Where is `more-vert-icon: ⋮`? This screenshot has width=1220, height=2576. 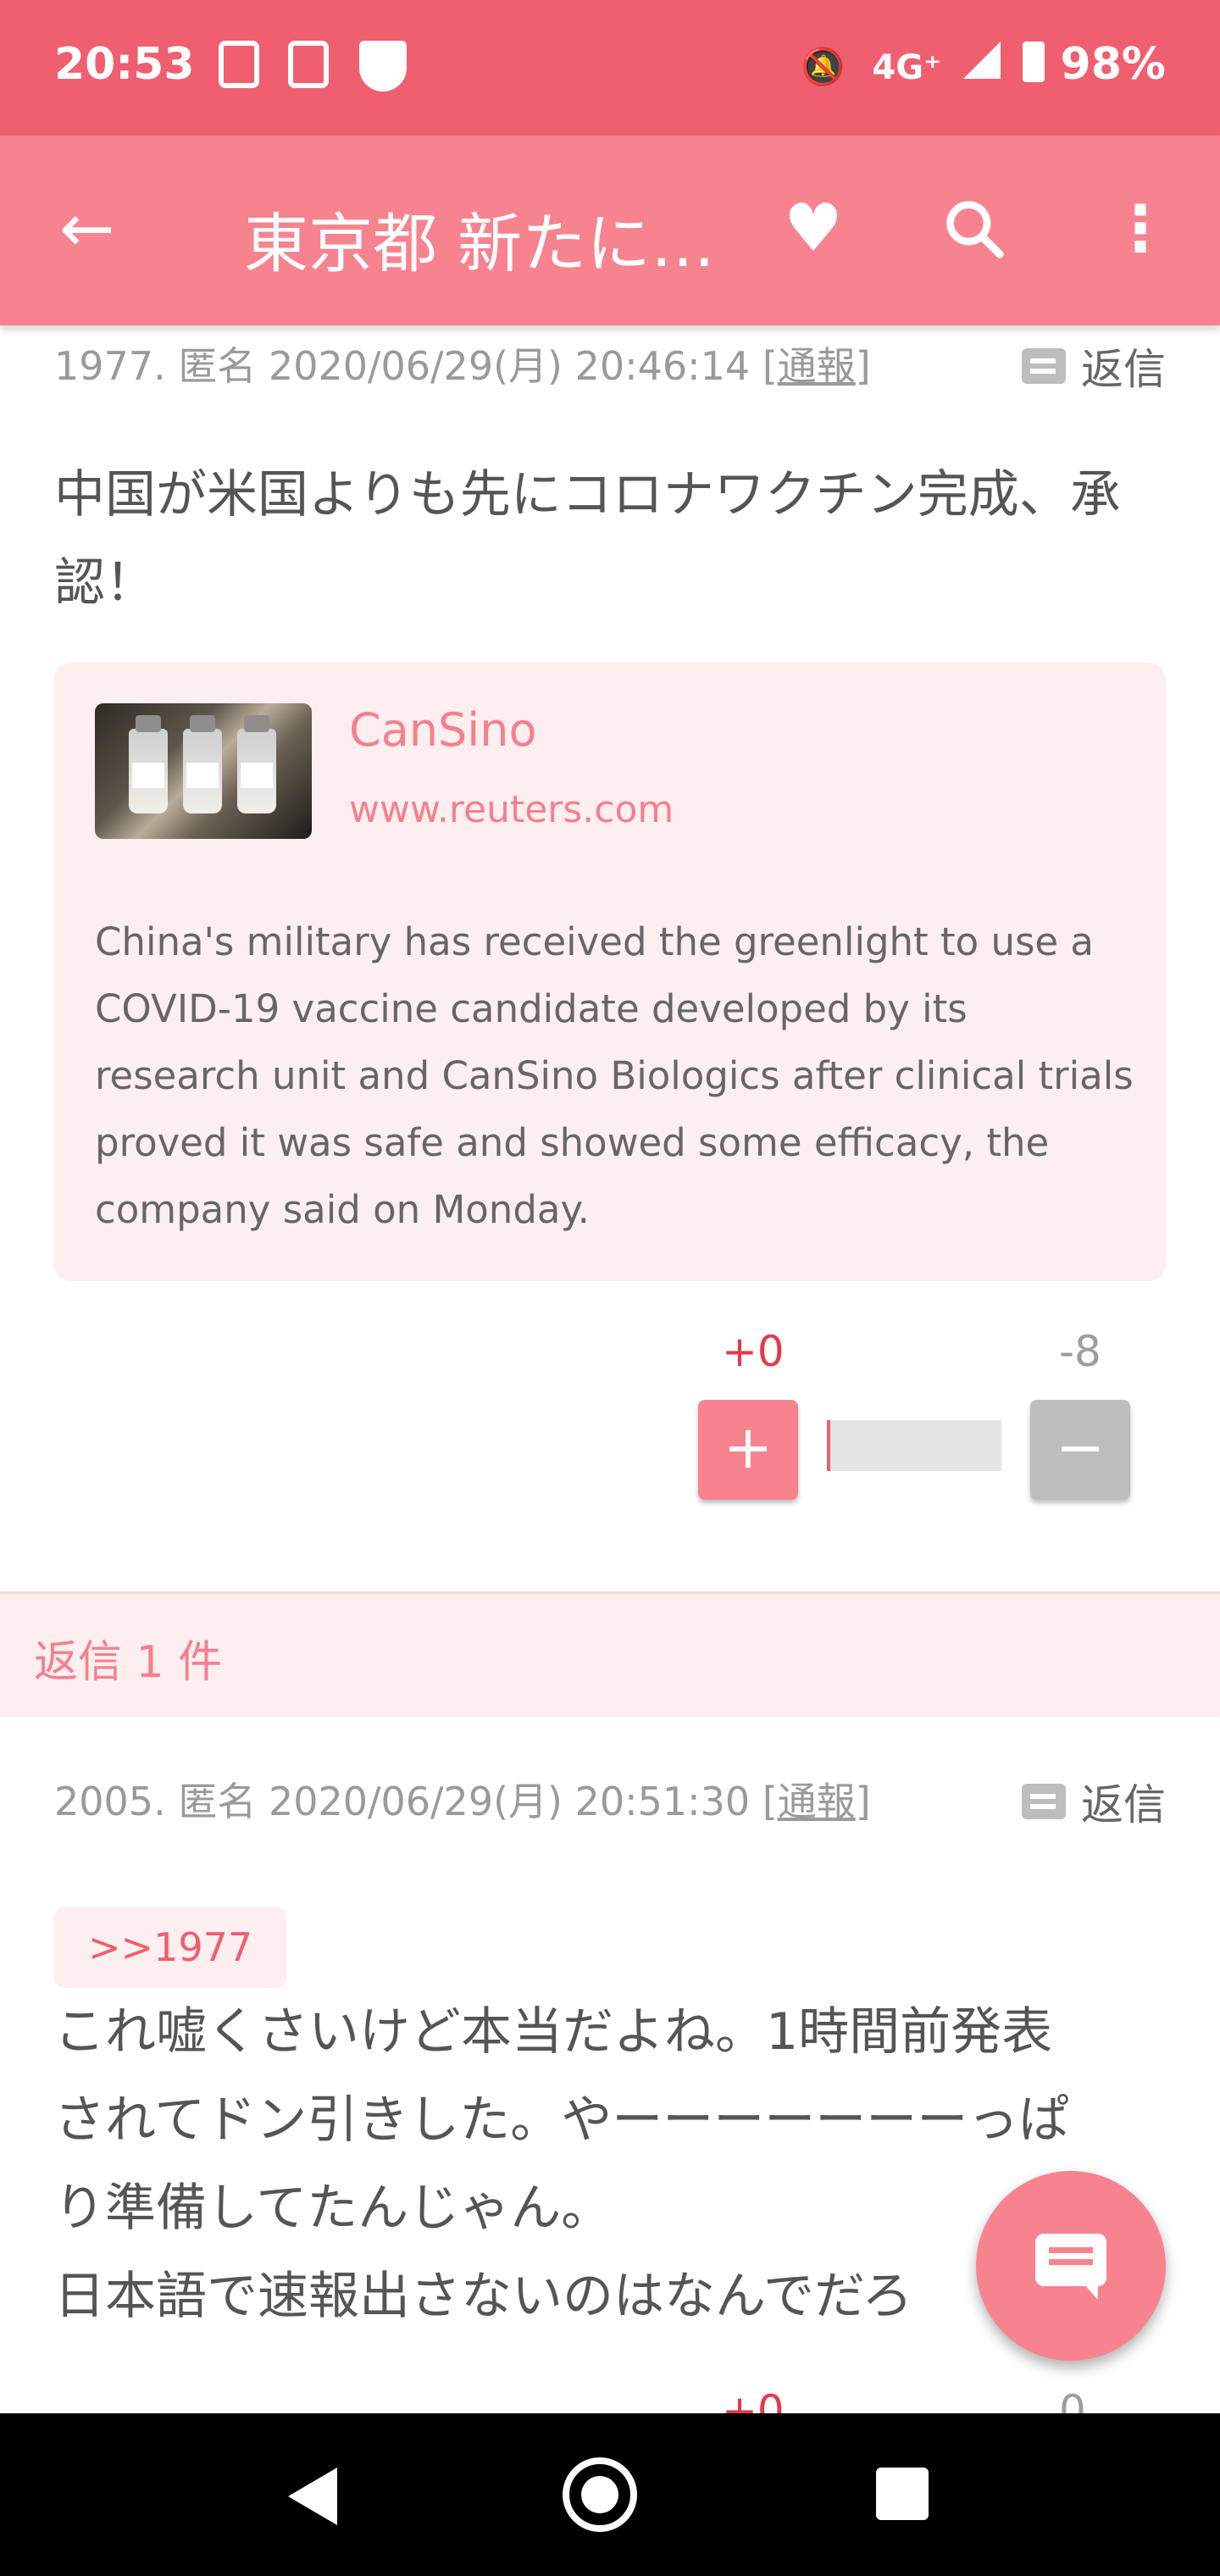 more-vert-icon: ⋮ is located at coordinates (1140, 228).